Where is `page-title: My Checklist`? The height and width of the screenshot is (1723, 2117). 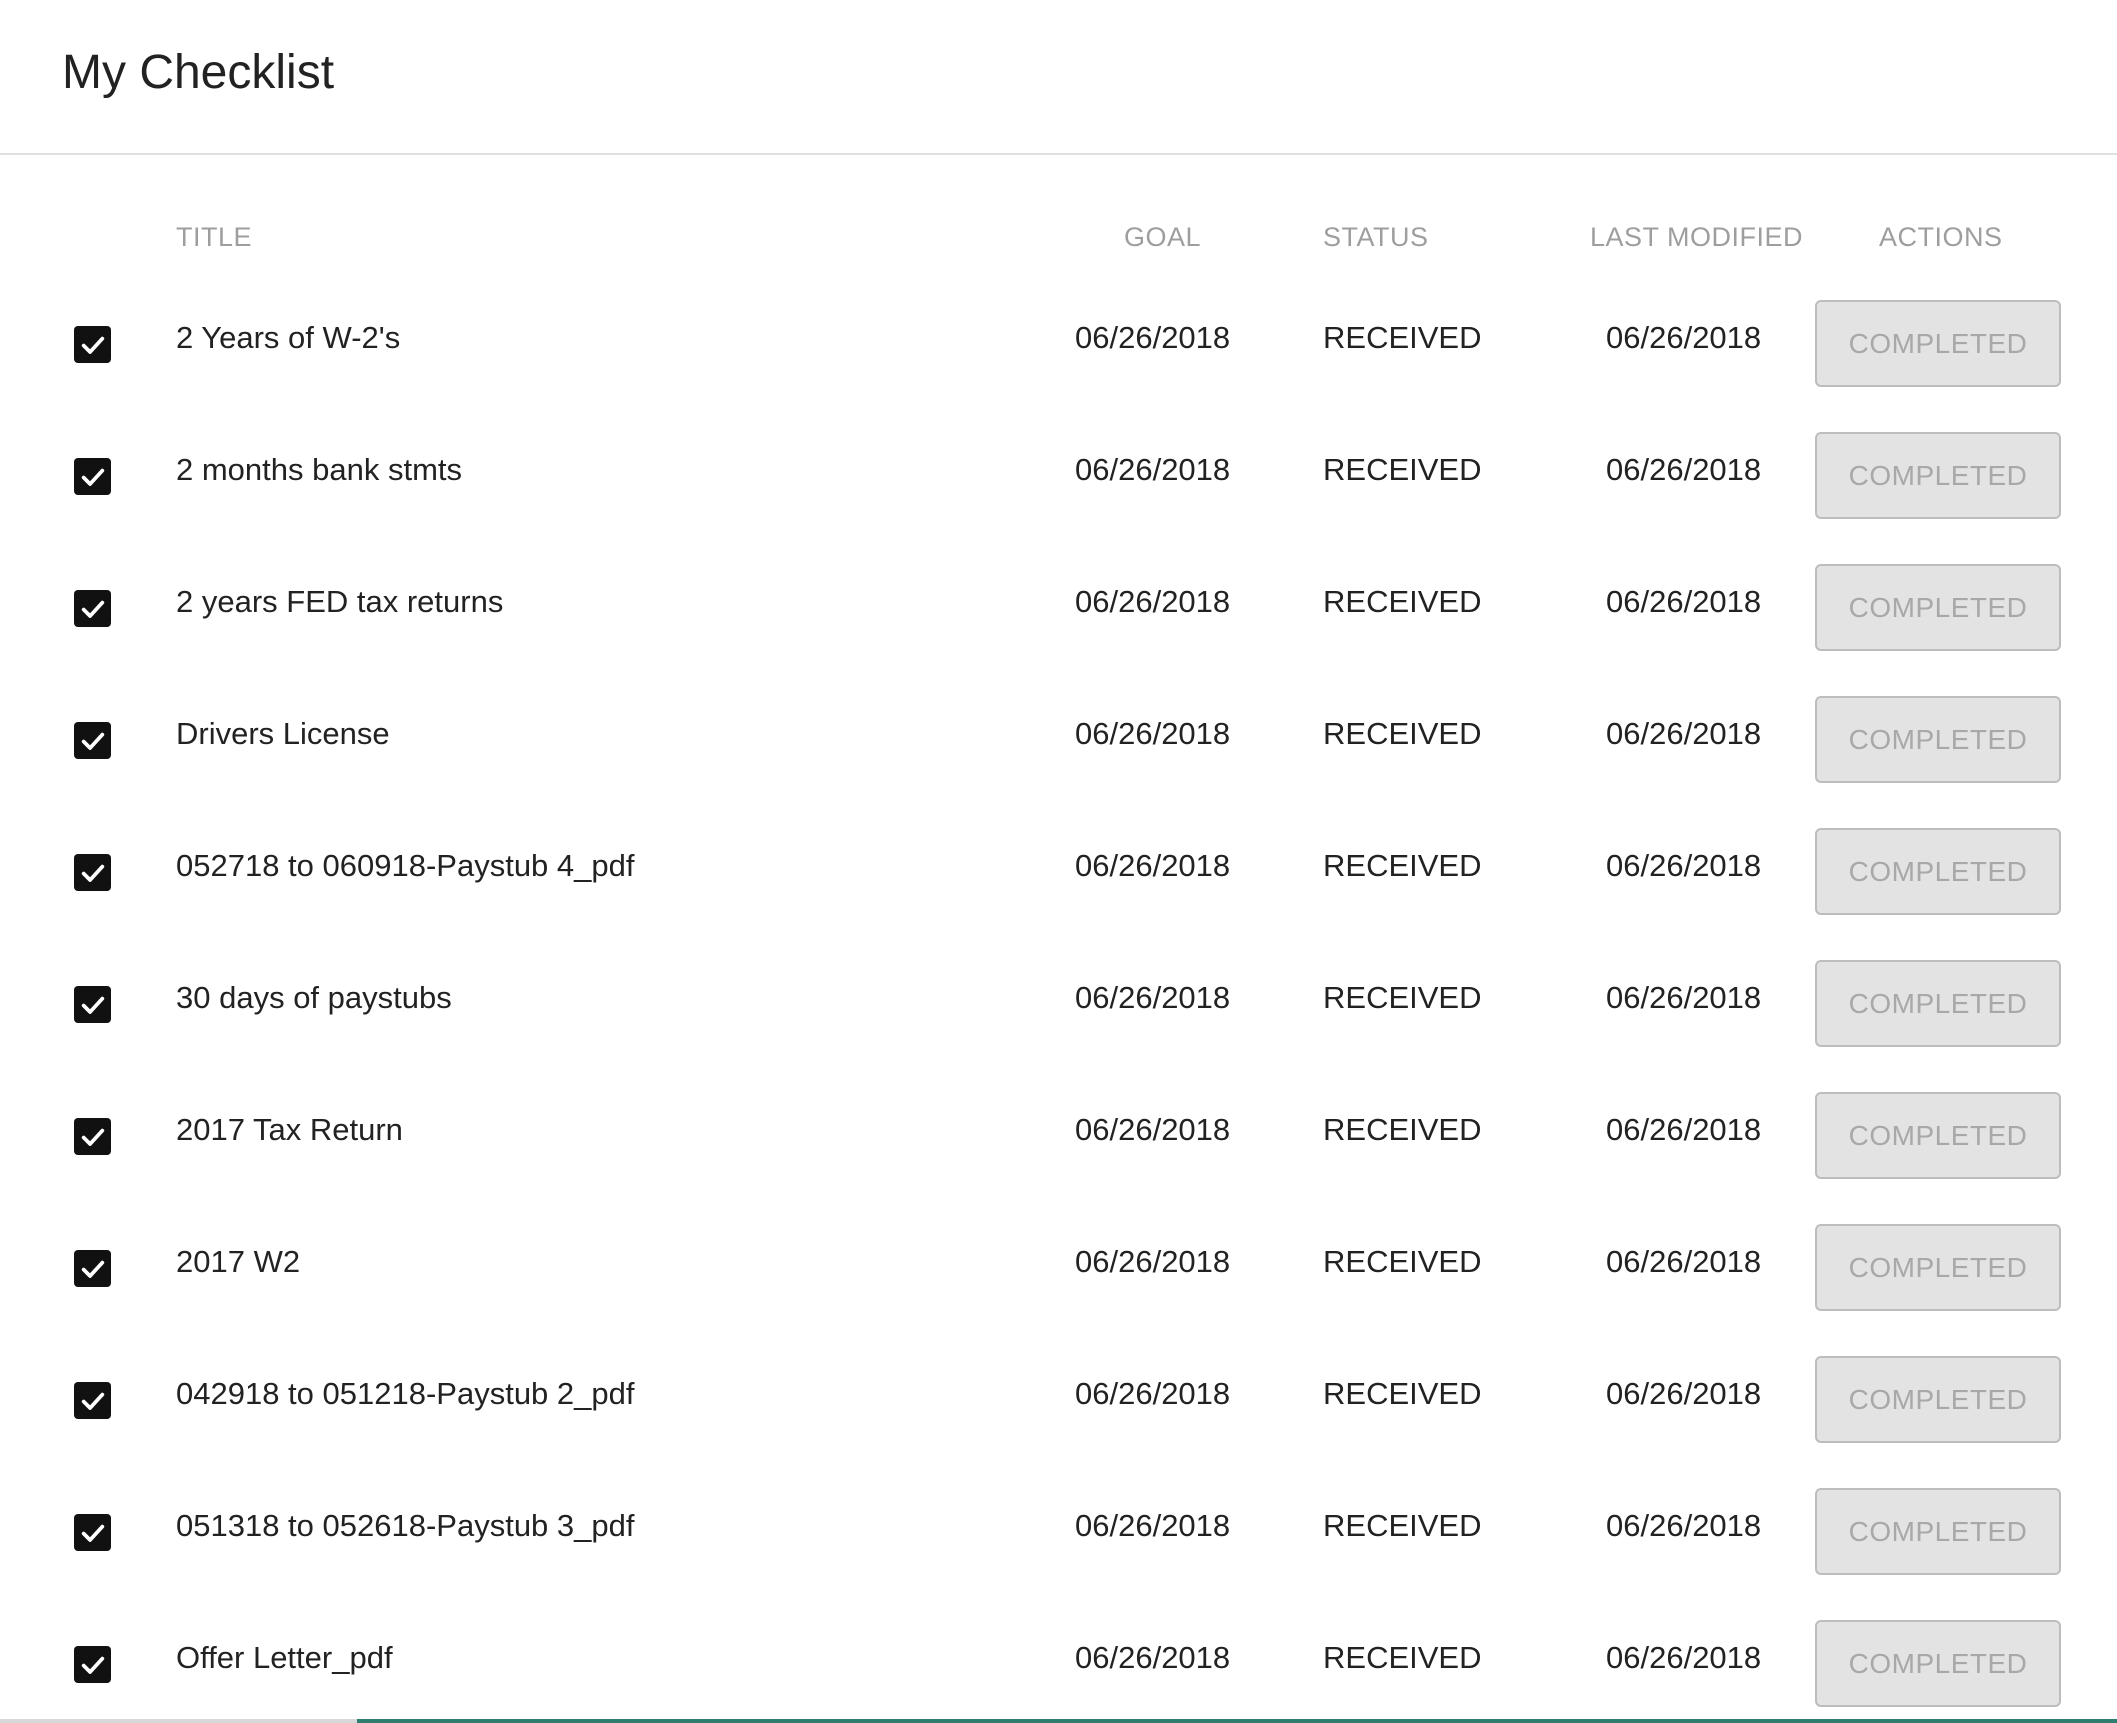
page-title: My Checklist is located at coordinates (198, 72).